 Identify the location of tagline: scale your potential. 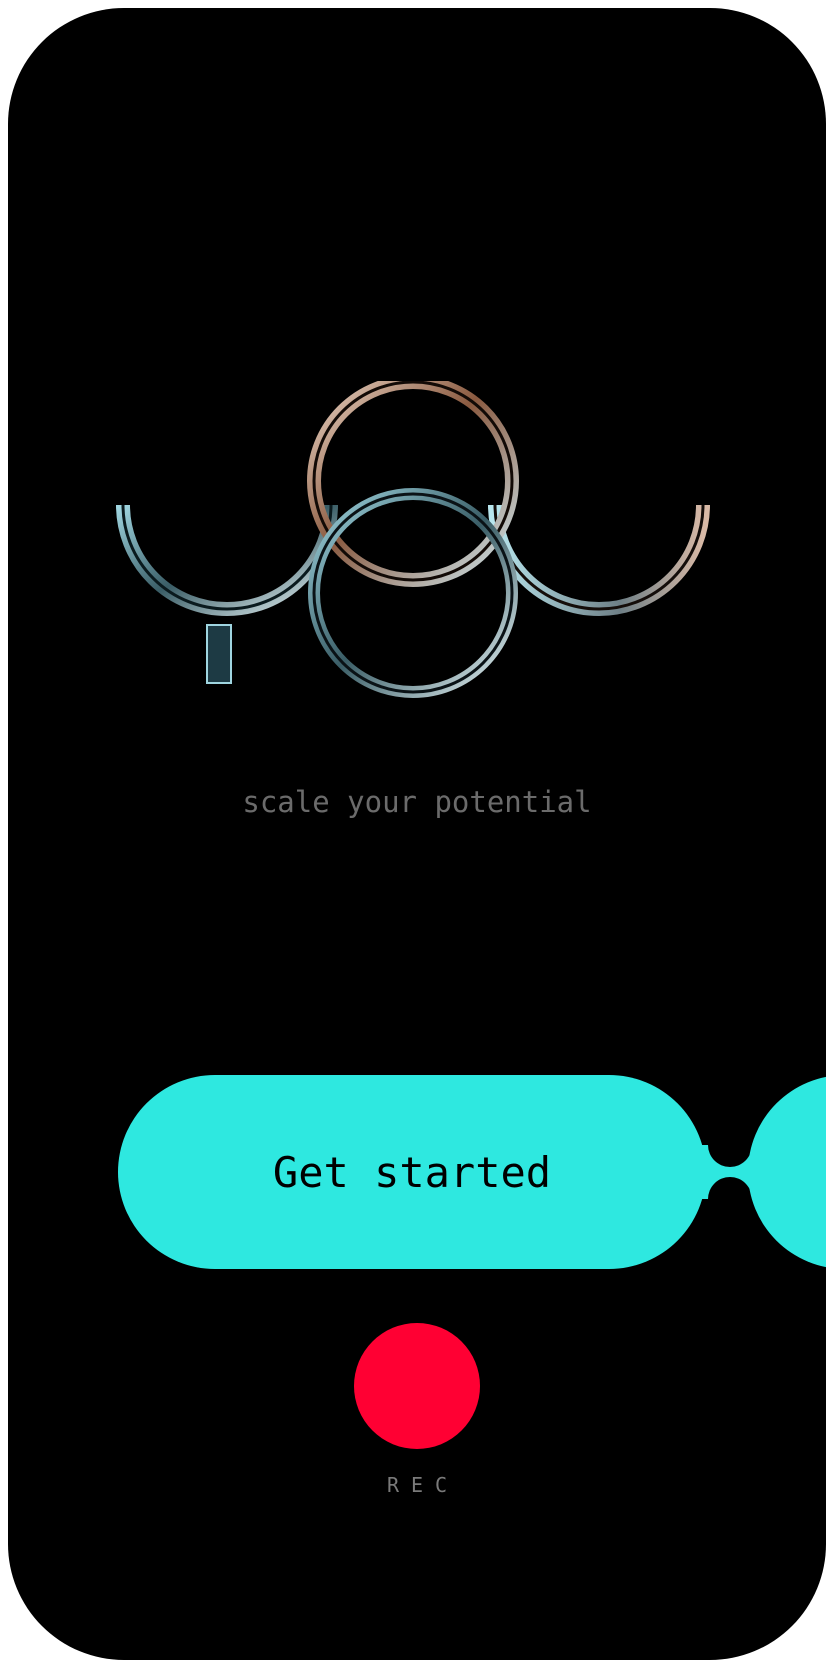
(417, 802).